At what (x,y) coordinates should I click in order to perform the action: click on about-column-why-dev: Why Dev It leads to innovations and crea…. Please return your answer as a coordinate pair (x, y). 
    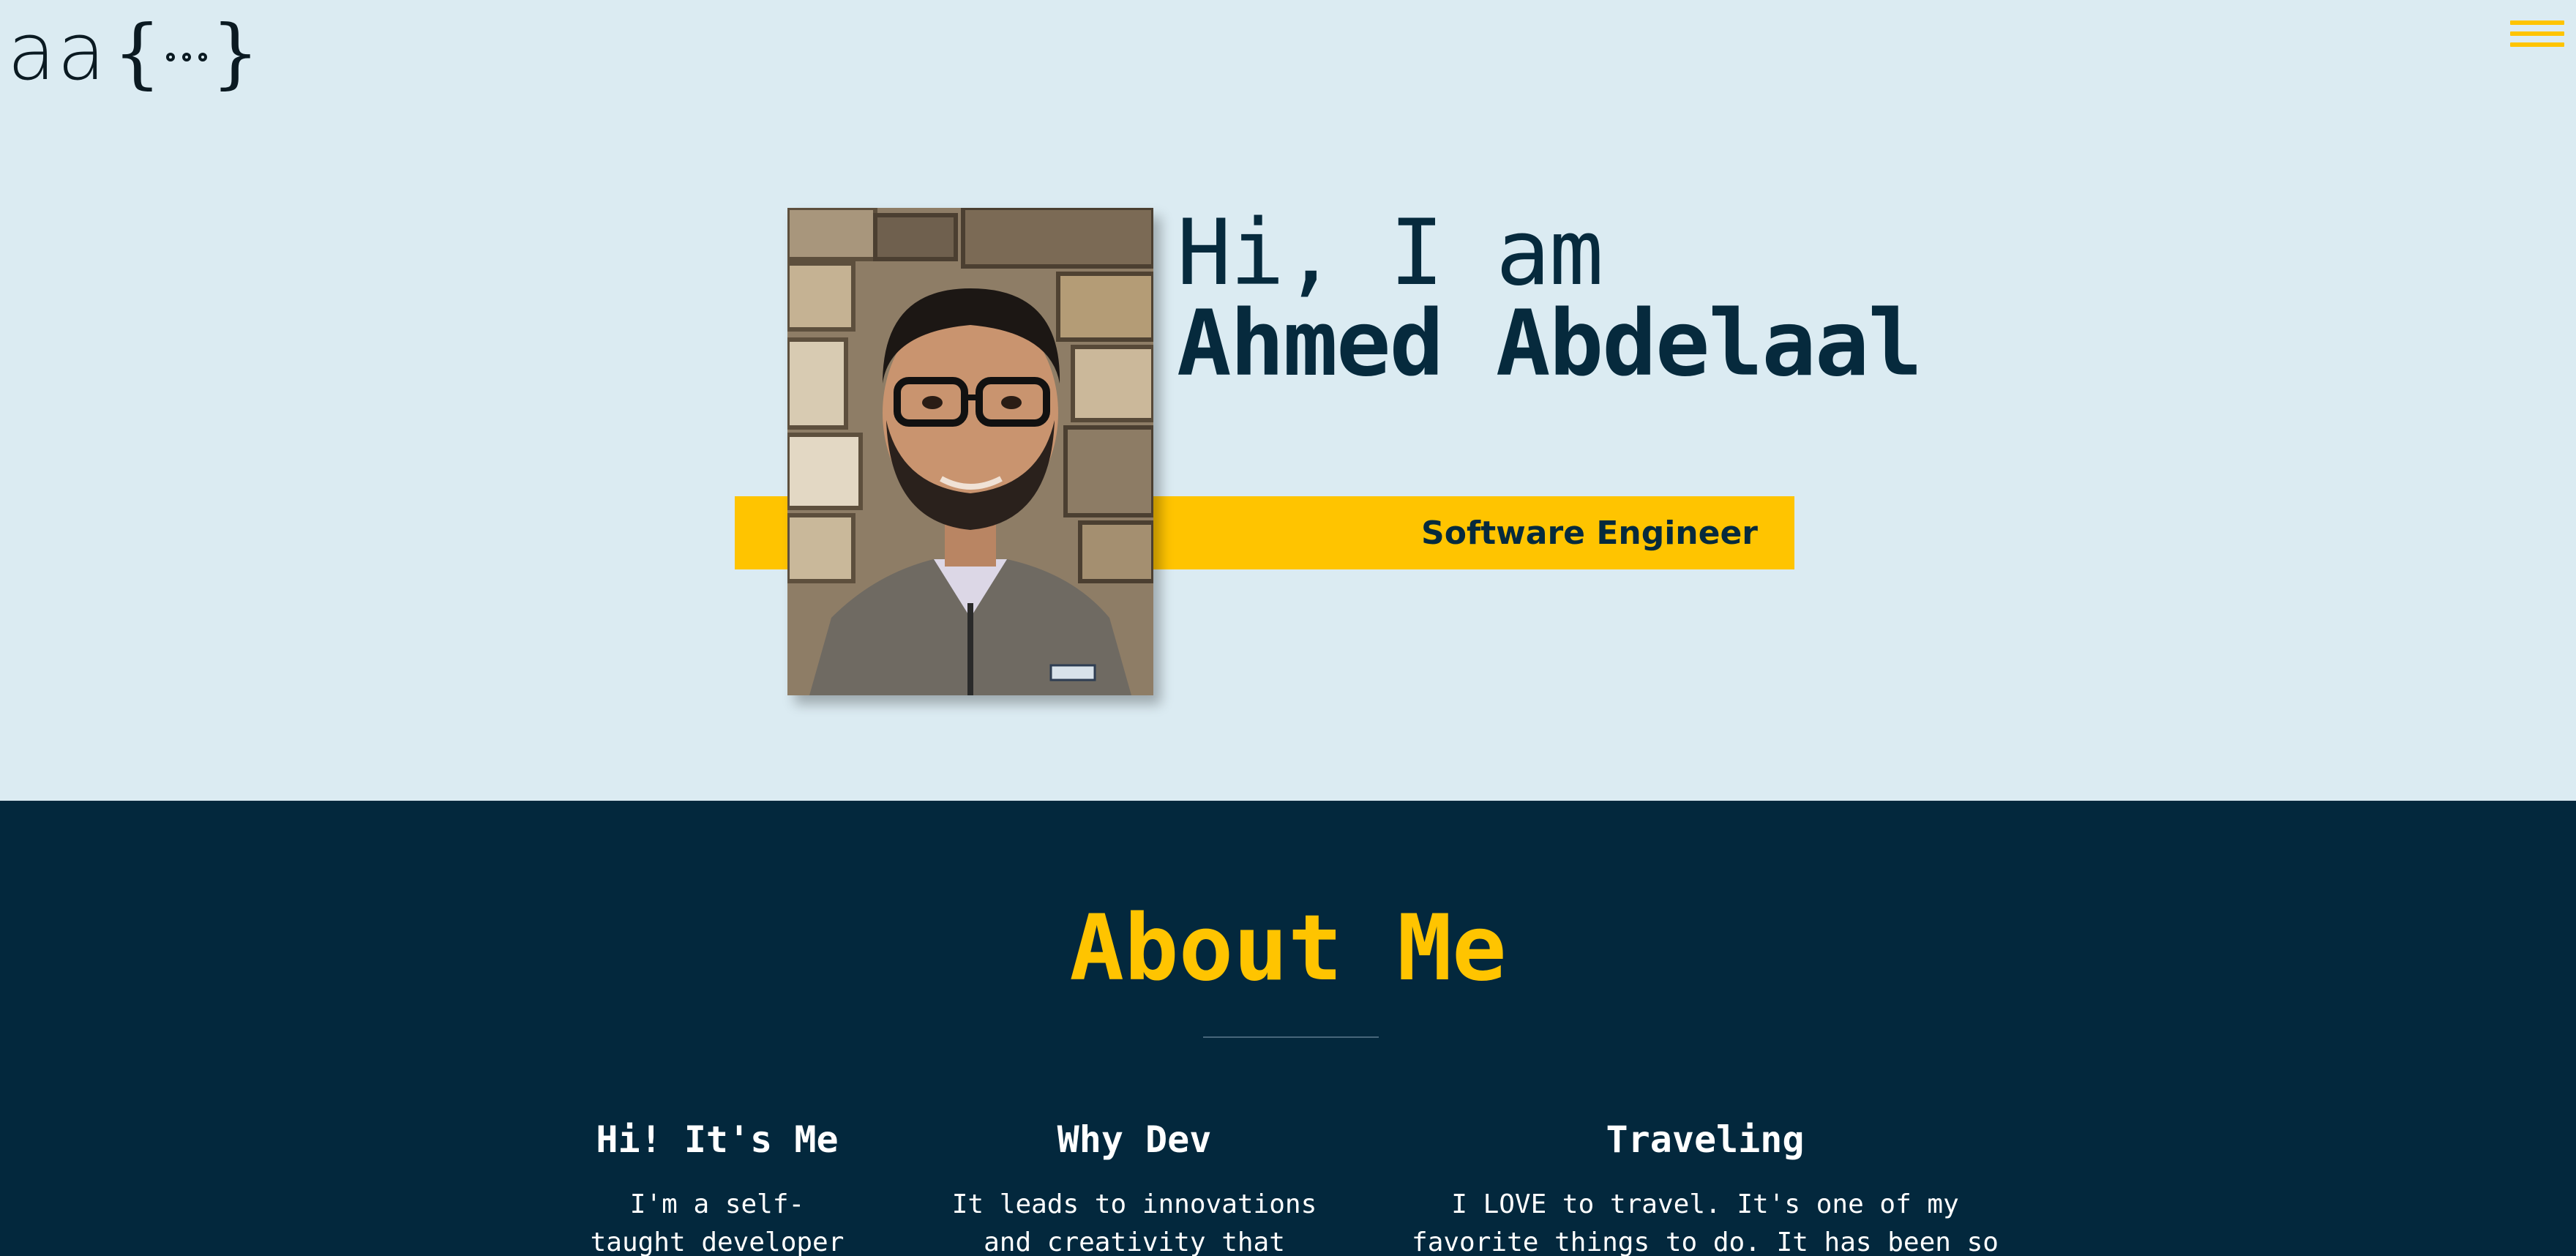
    Looking at the image, I should click on (1134, 1188).